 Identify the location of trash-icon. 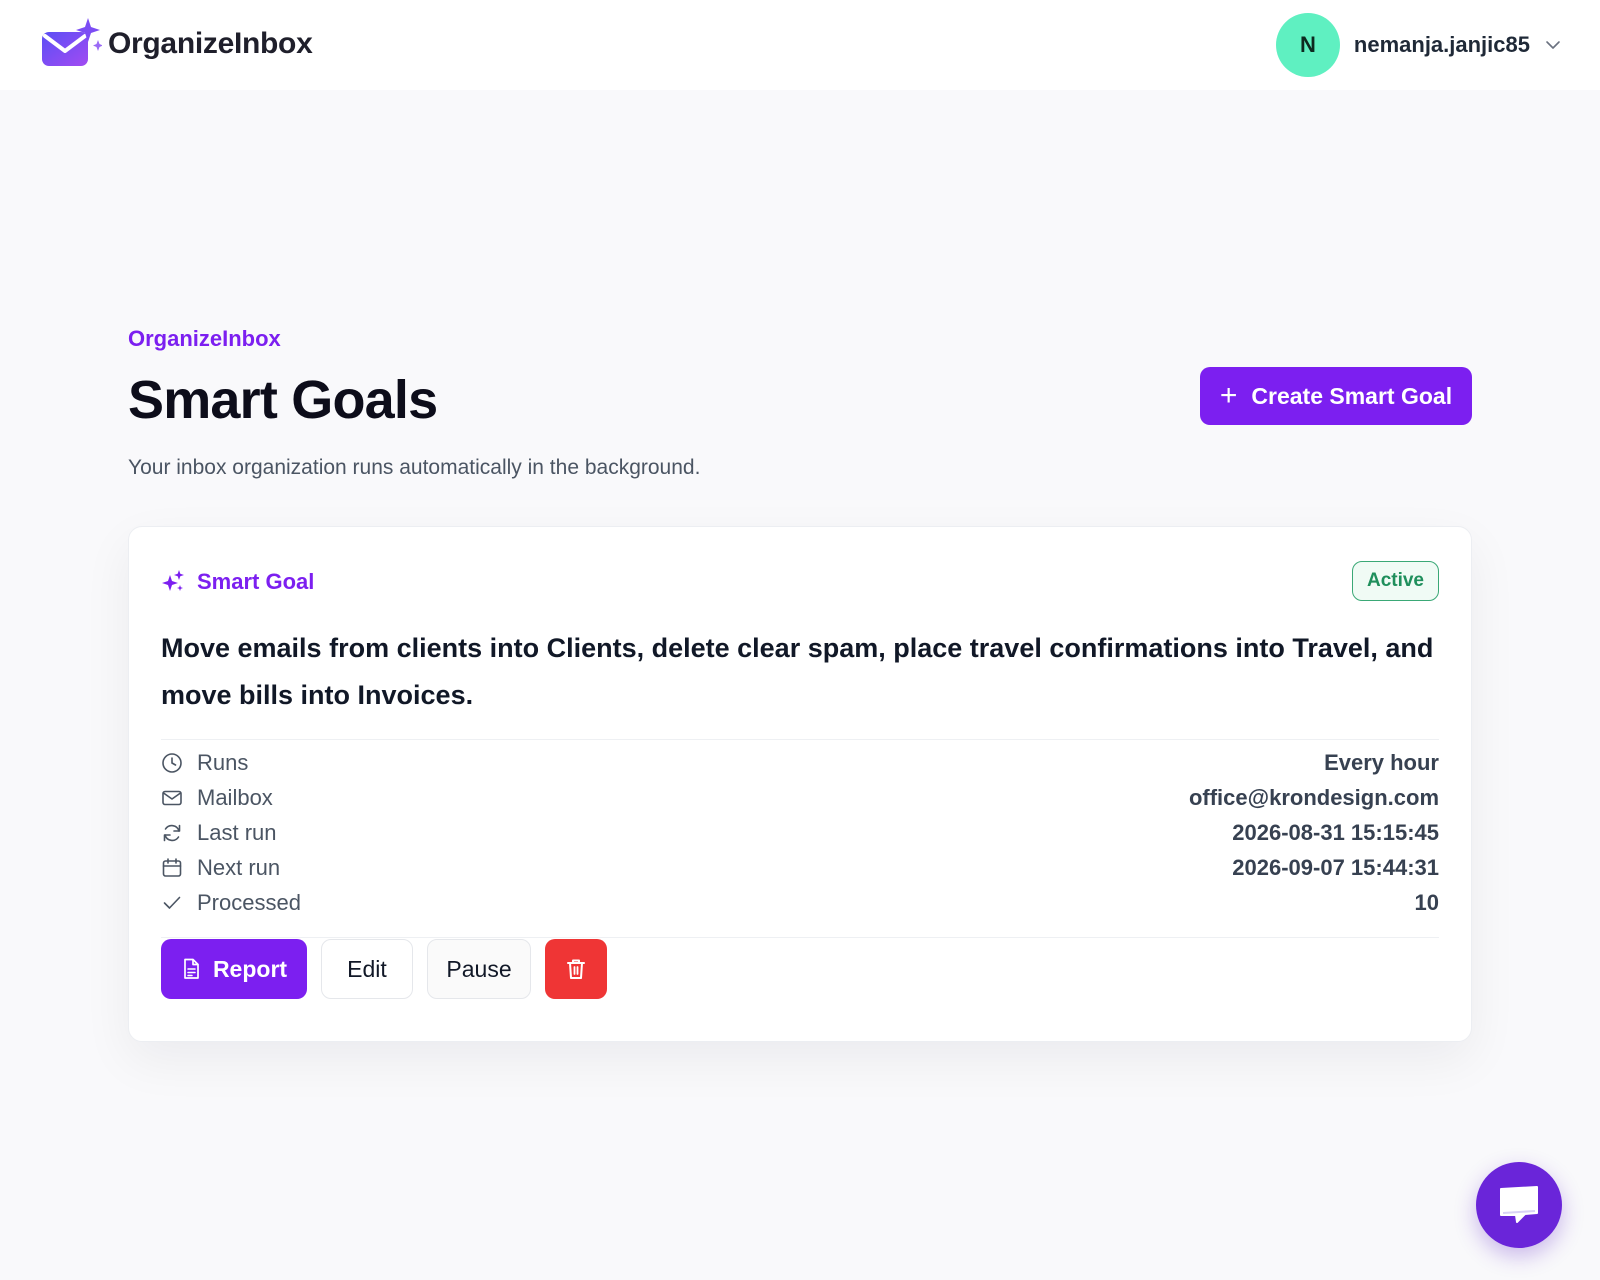
(576, 969).